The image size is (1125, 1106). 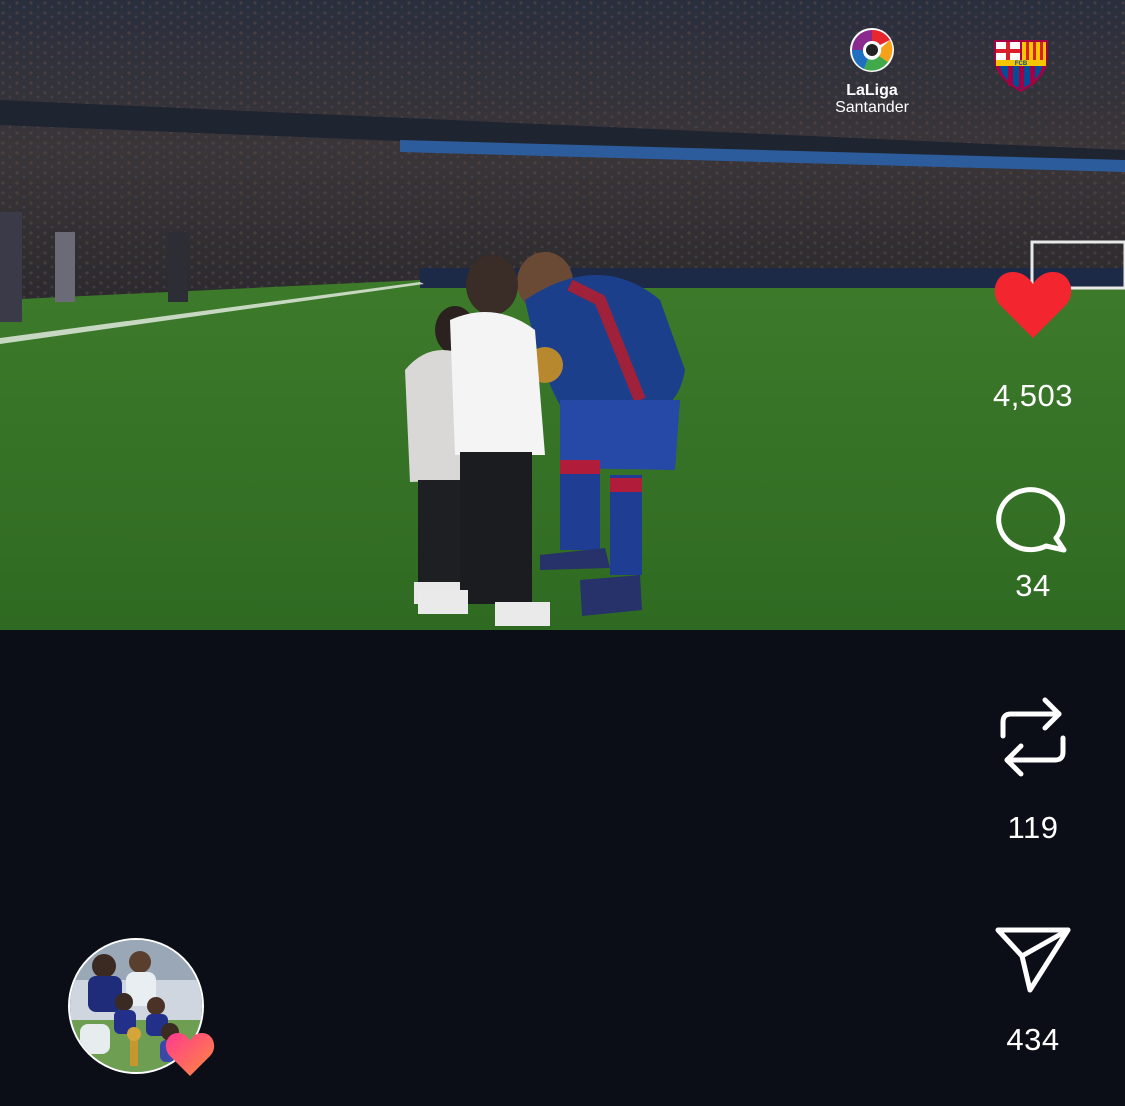 I want to click on repost-count: 119, so click(x=1033, y=827).